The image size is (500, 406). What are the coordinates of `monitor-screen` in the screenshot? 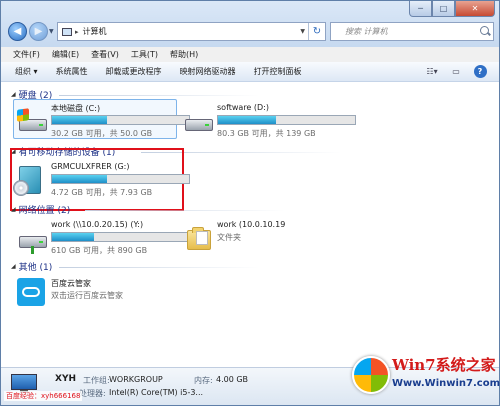 It's located at (24, 382).